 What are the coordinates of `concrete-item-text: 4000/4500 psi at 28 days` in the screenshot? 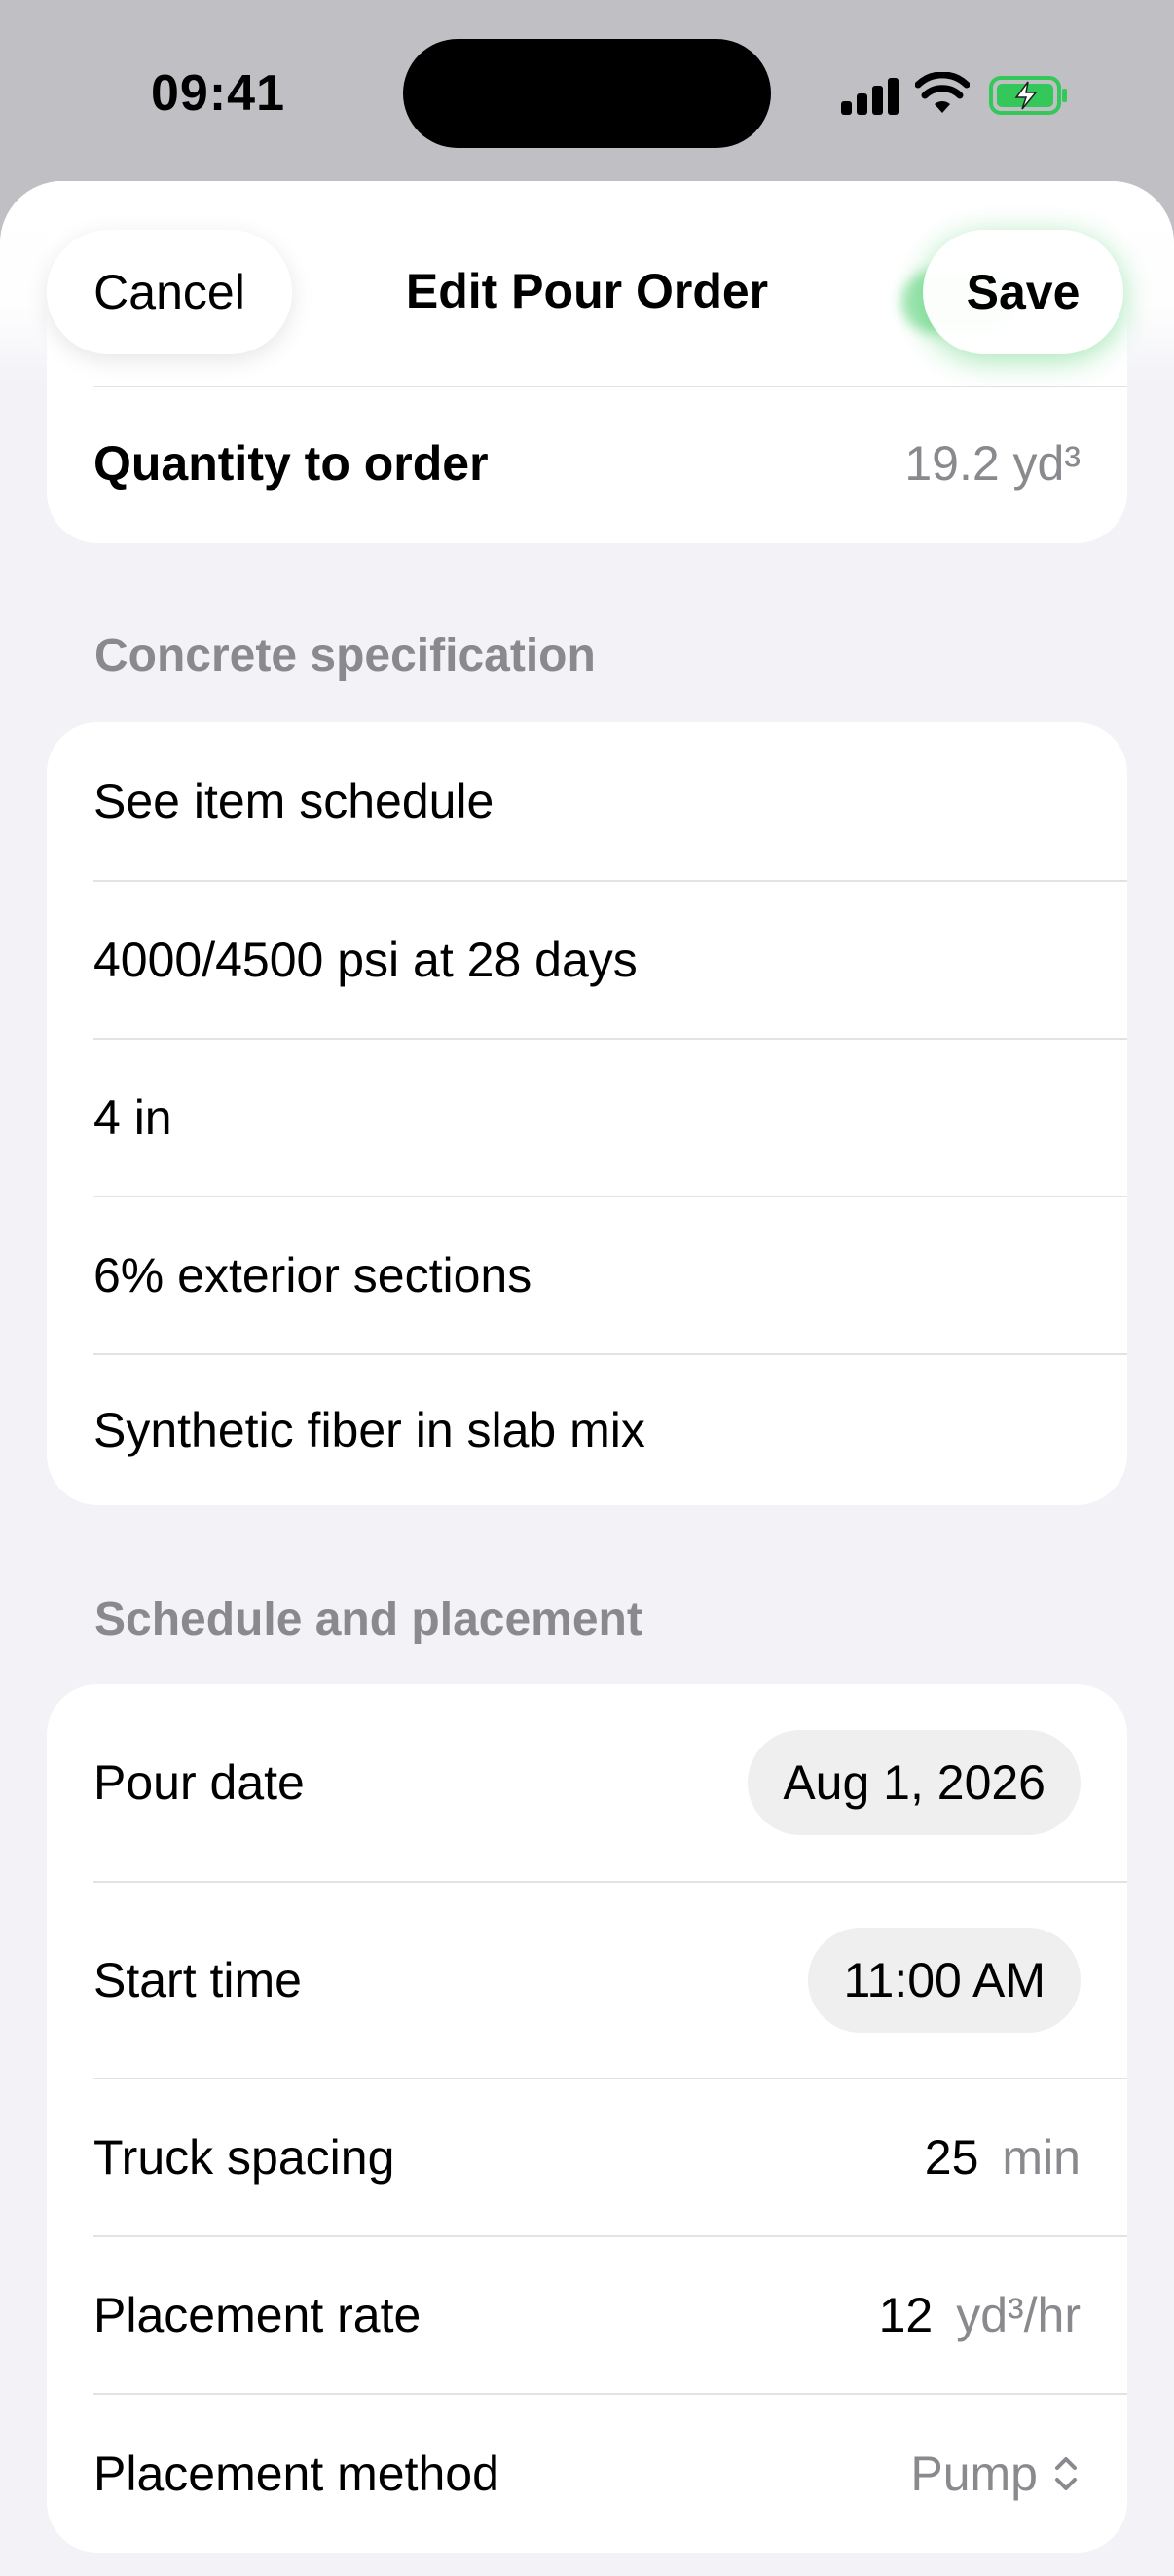 It's located at (365, 960).